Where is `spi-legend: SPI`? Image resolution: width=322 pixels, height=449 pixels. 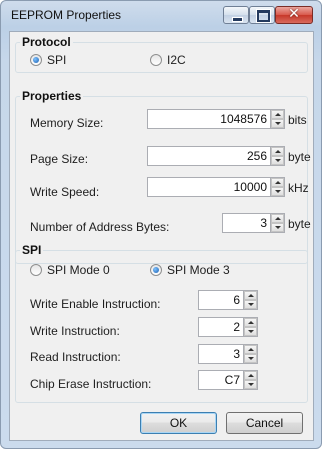 spi-legend: SPI is located at coordinates (32, 250).